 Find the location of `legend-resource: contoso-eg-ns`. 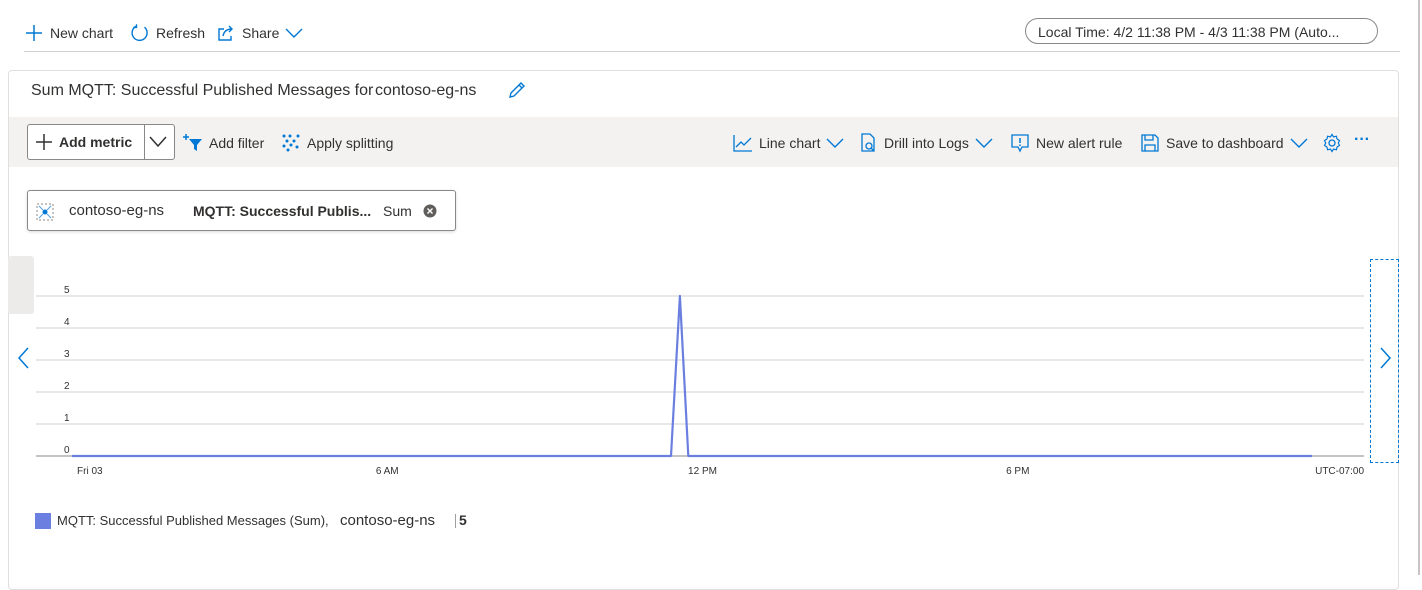

legend-resource: contoso-eg-ns is located at coordinates (388, 520).